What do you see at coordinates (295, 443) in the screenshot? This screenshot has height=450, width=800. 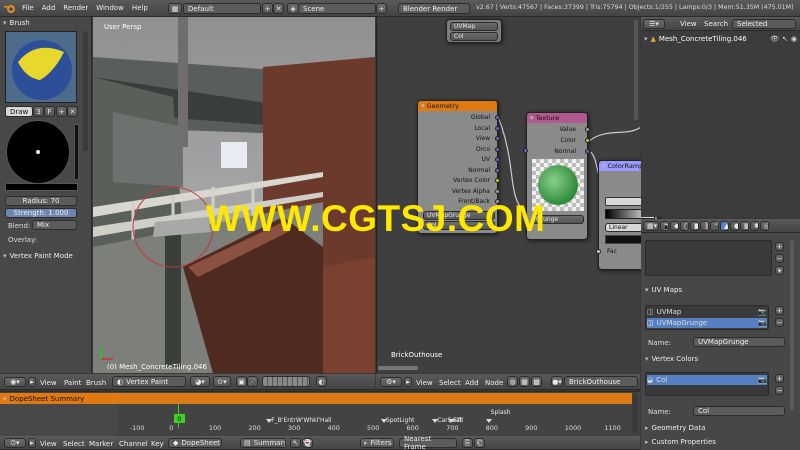 I see `only-selected-button: ↖` at bounding box center [295, 443].